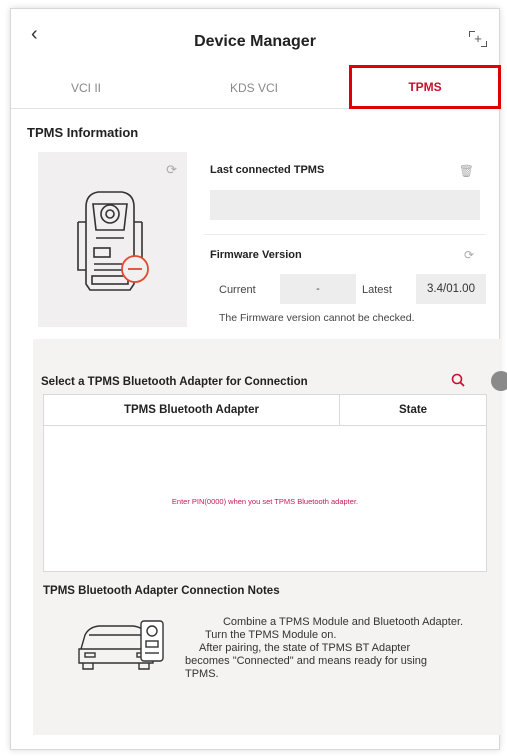 The image size is (507, 756). Describe the element at coordinates (345, 234) in the screenshot. I see `divider` at that location.